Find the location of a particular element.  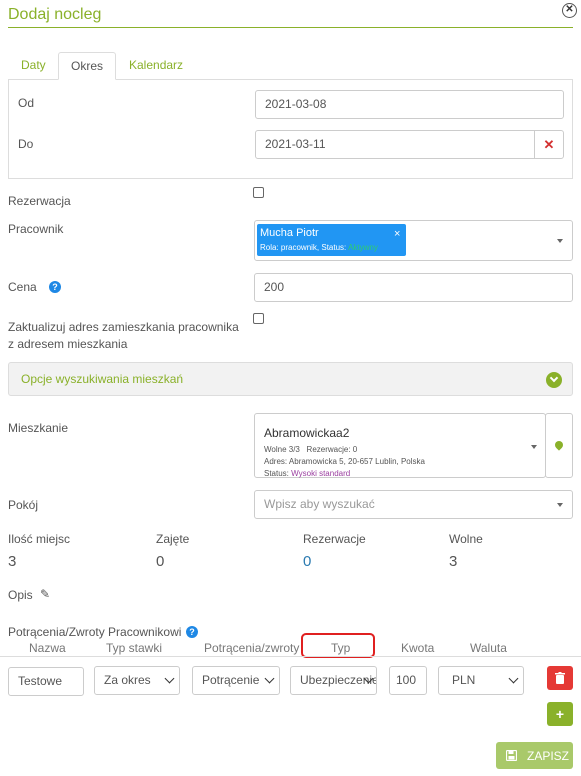

add-row-button: + is located at coordinates (560, 714).